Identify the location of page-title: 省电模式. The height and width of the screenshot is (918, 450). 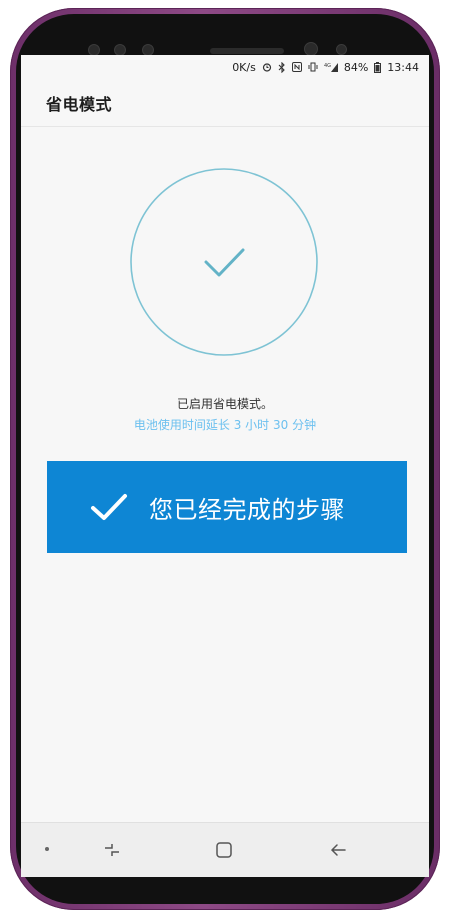
(79, 104).